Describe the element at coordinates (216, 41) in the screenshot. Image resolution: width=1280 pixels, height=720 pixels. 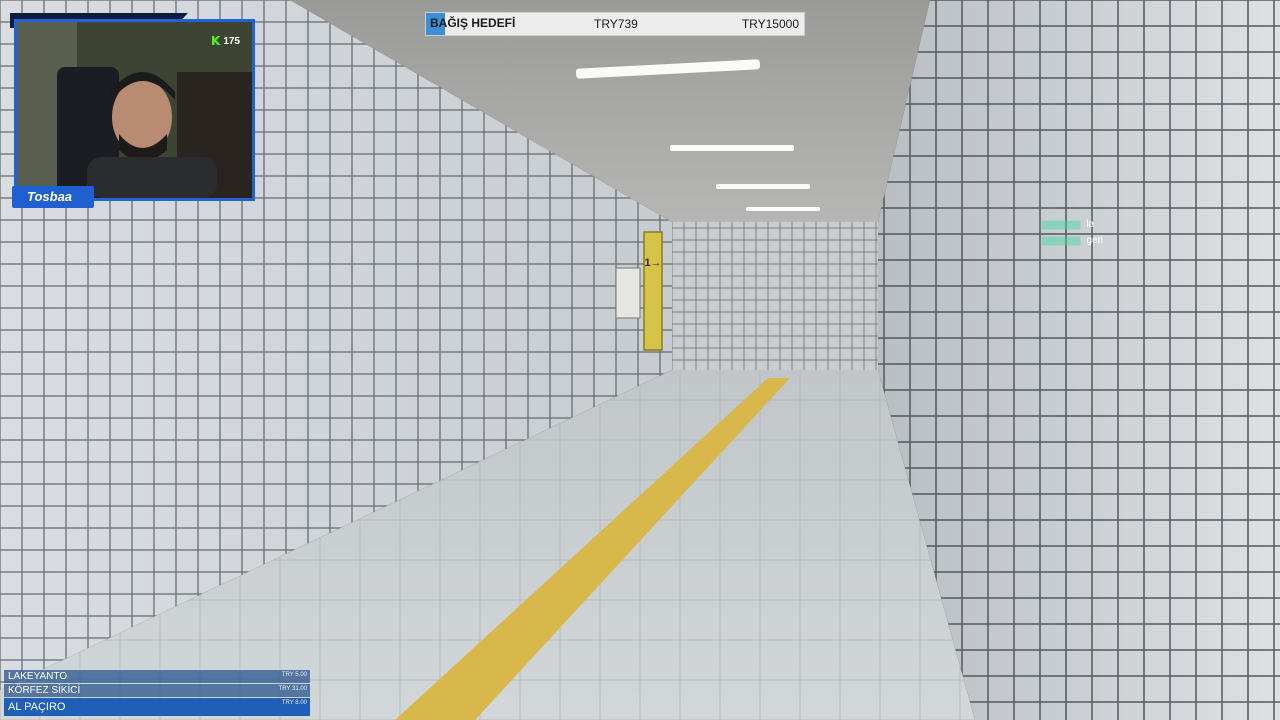
I see `kick-k-icon: K` at that location.